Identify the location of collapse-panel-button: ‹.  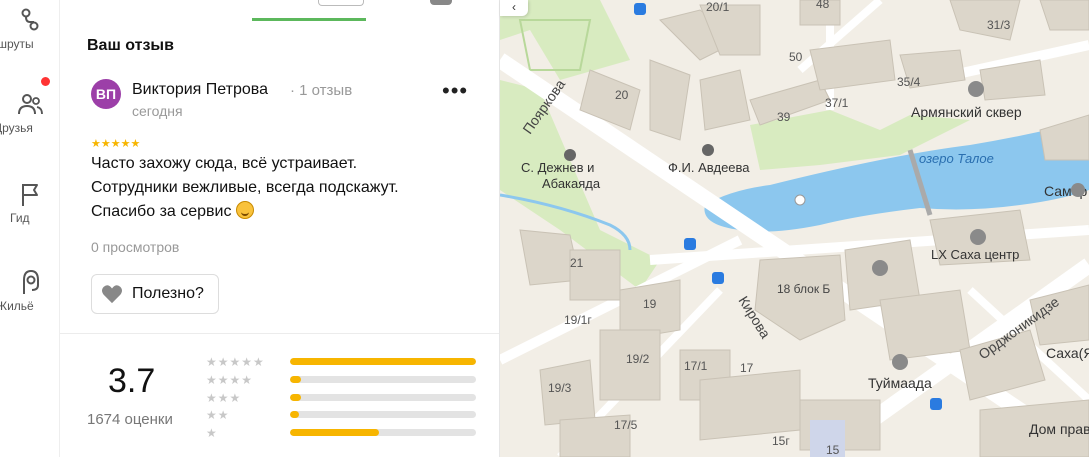
(514, 8).